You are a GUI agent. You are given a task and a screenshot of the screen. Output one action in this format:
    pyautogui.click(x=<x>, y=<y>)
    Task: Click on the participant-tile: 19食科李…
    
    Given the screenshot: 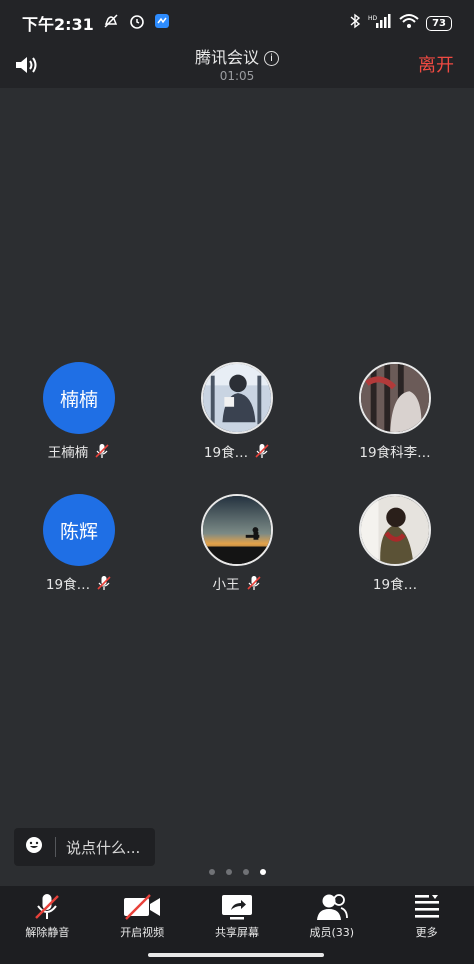 What is the action you would take?
    pyautogui.click(x=395, y=411)
    